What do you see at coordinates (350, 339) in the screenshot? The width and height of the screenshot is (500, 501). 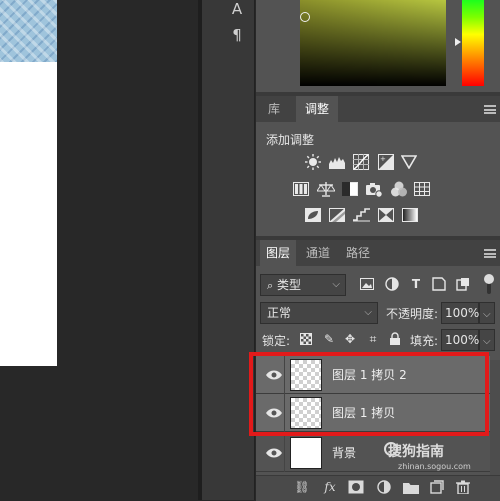 I see `lock-position-icon: ✥` at bounding box center [350, 339].